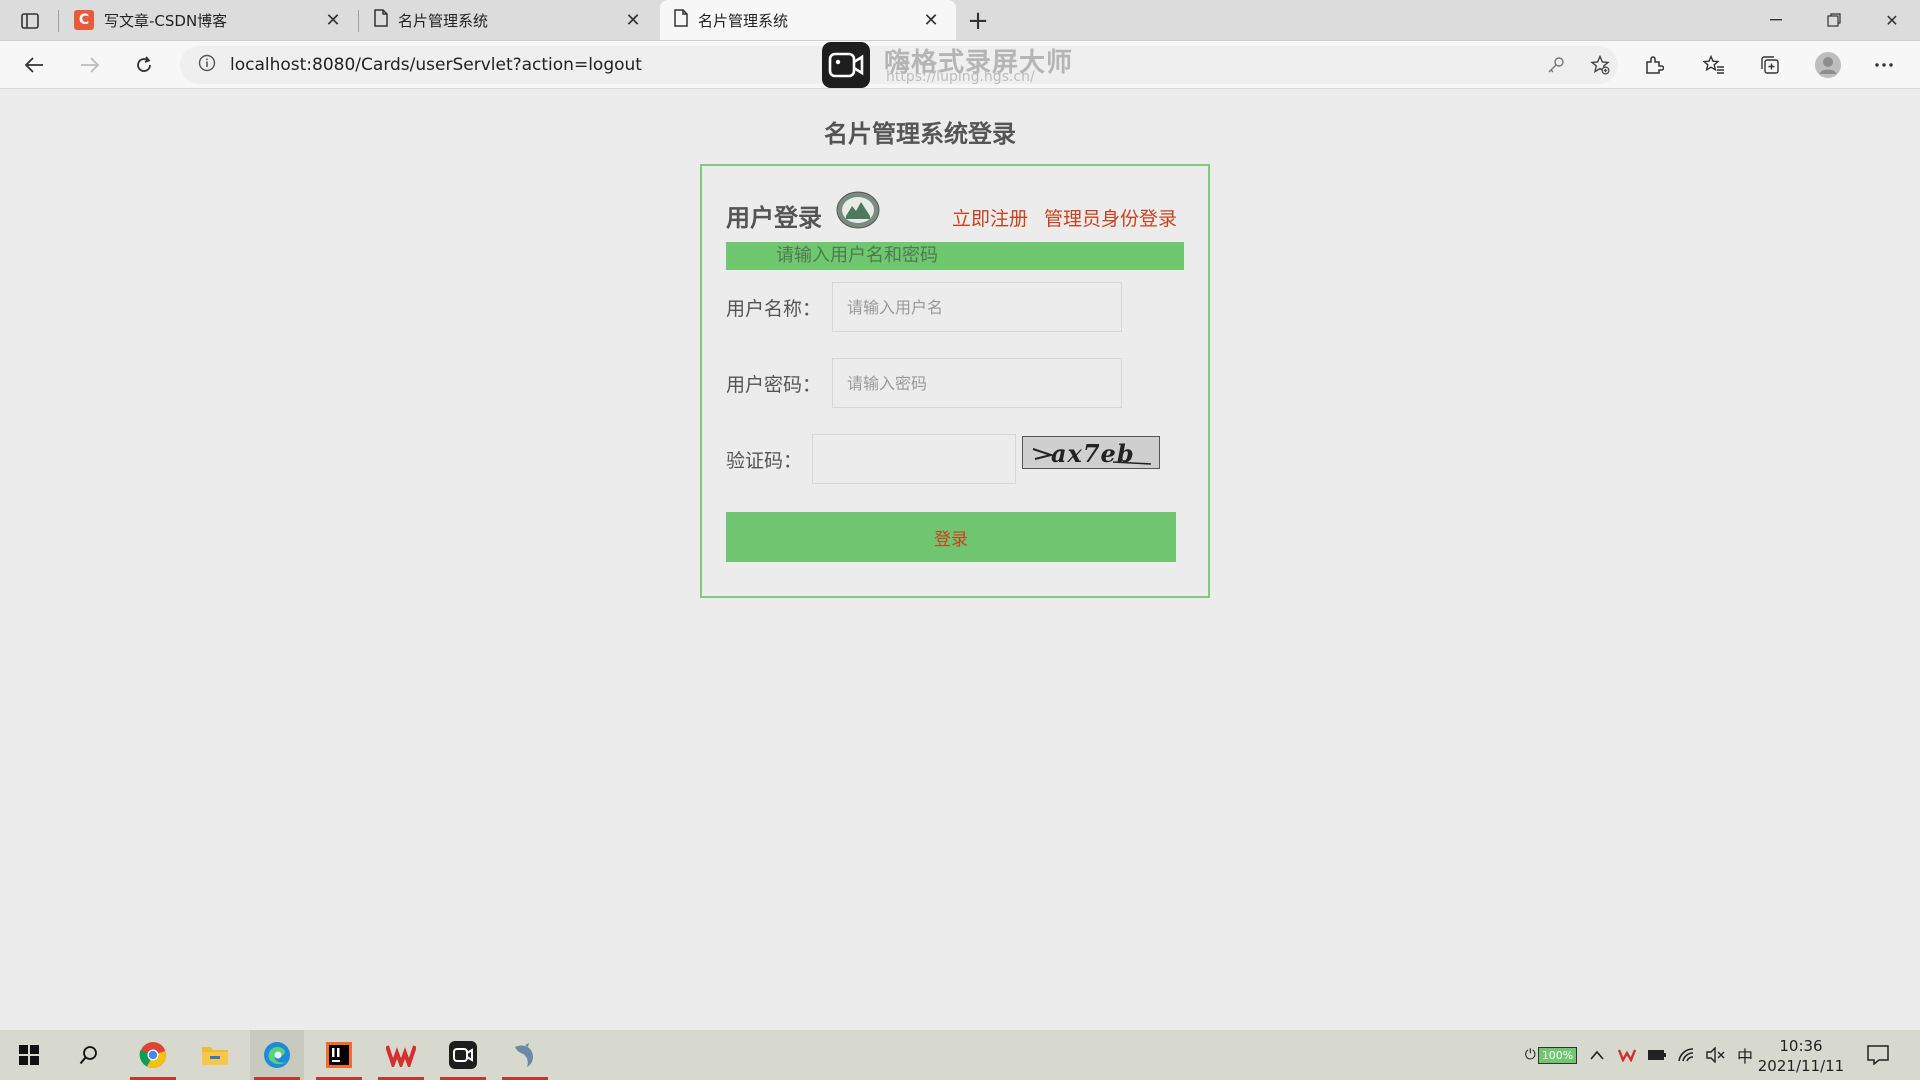 The height and width of the screenshot is (1080, 1920). What do you see at coordinates (774, 218) in the screenshot?
I see `login-heading: 用户登录` at bounding box center [774, 218].